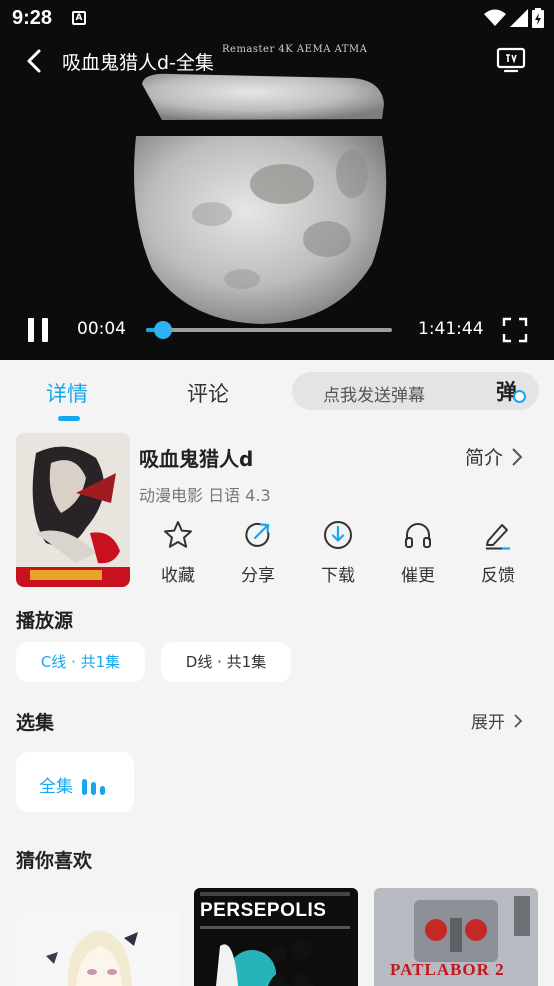  I want to click on source-chip-c: C线 · 共1集, so click(80, 662).